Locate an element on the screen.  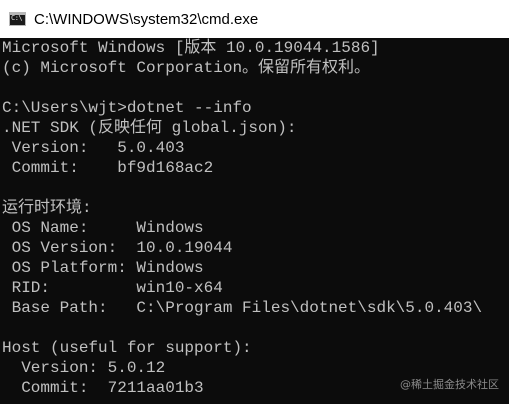
console-line: OS Platform: Windows is located at coordinates (103, 268).